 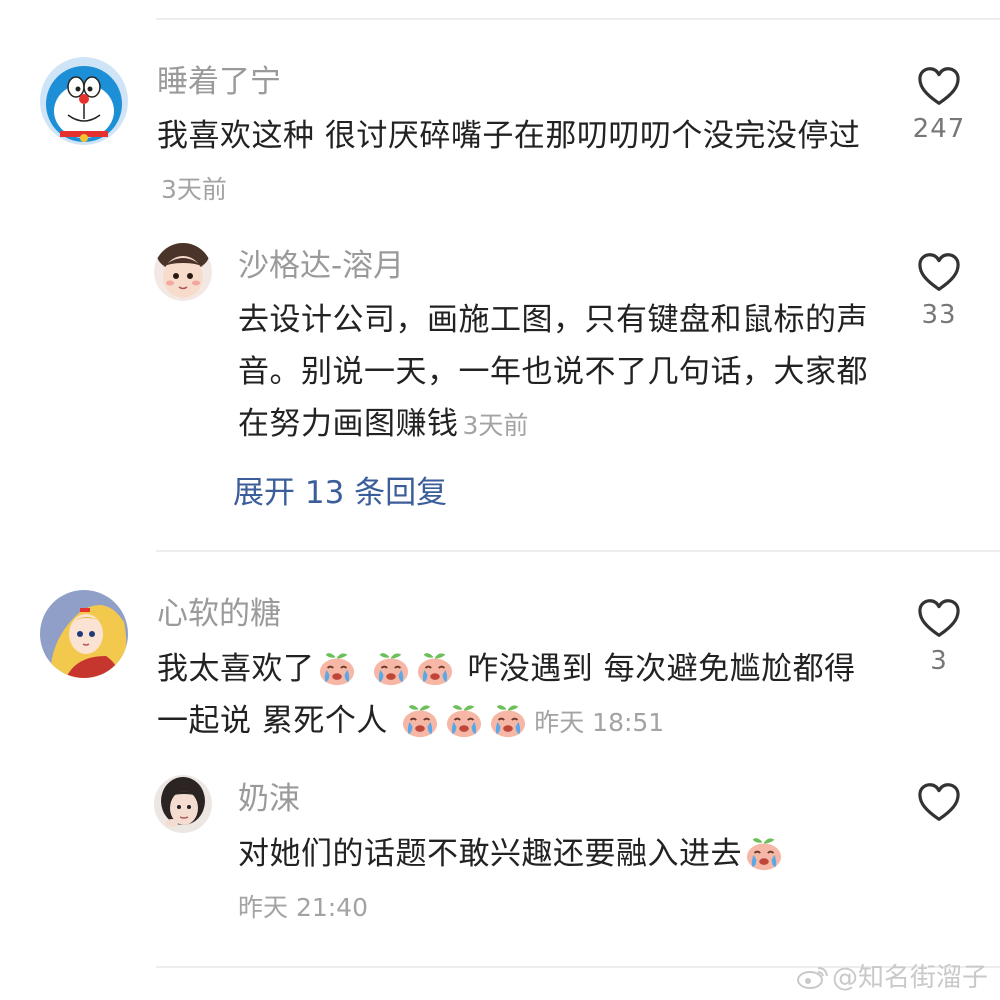 I want to click on doraemon-avatar, so click(x=84, y=101).